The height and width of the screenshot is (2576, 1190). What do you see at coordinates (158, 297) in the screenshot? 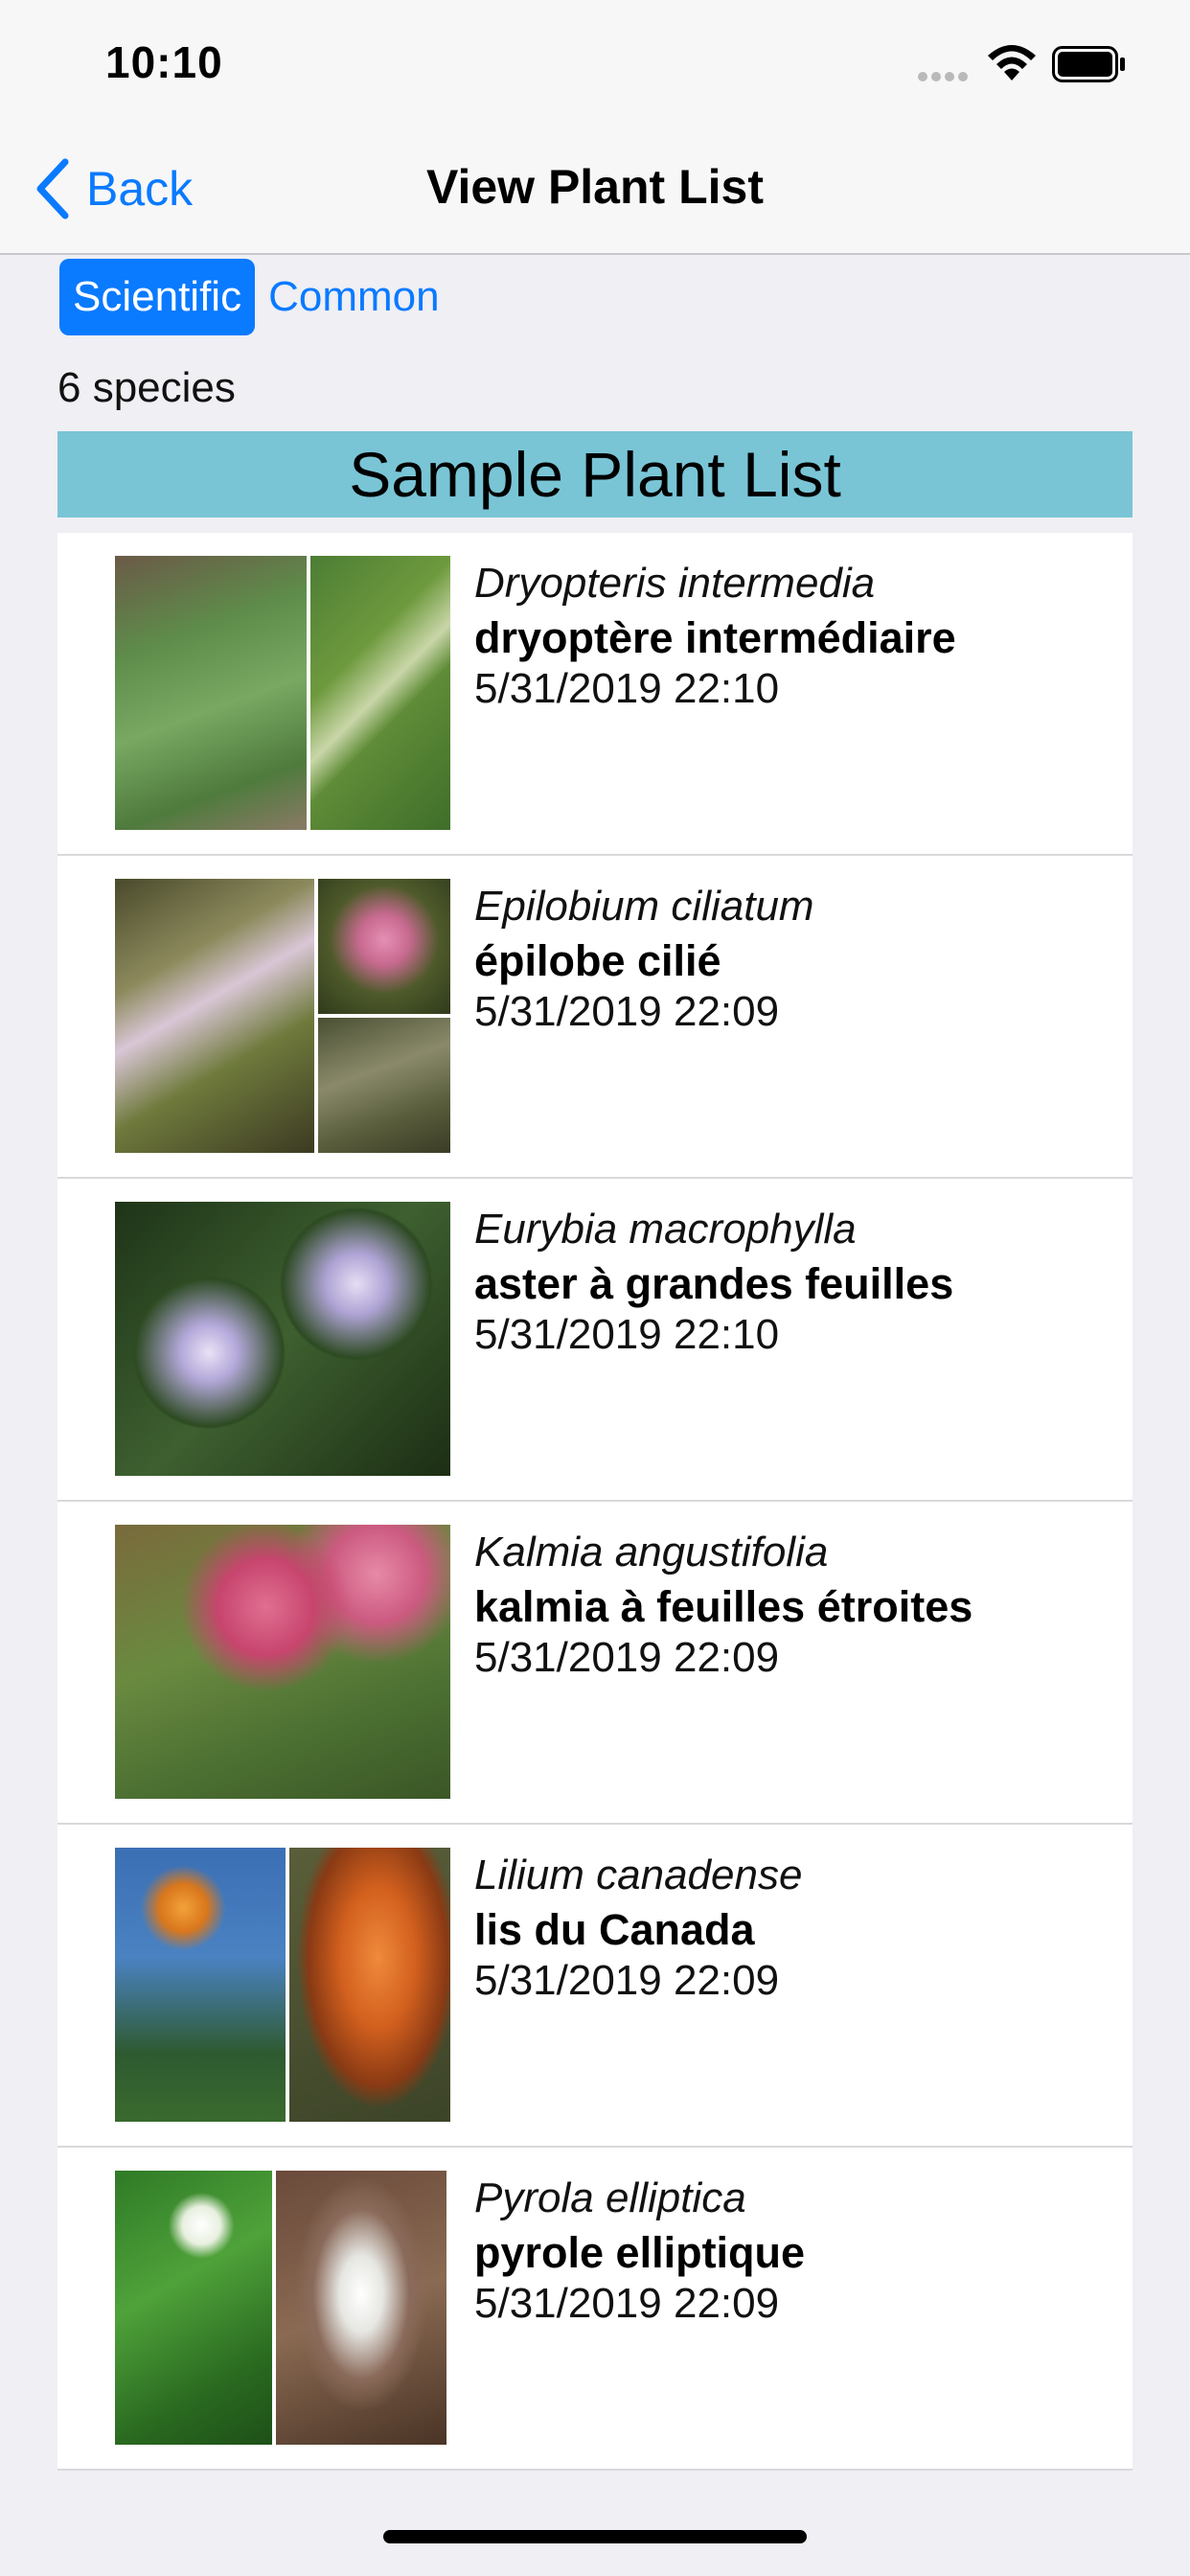
I see `segment-scientific: Scientific` at bounding box center [158, 297].